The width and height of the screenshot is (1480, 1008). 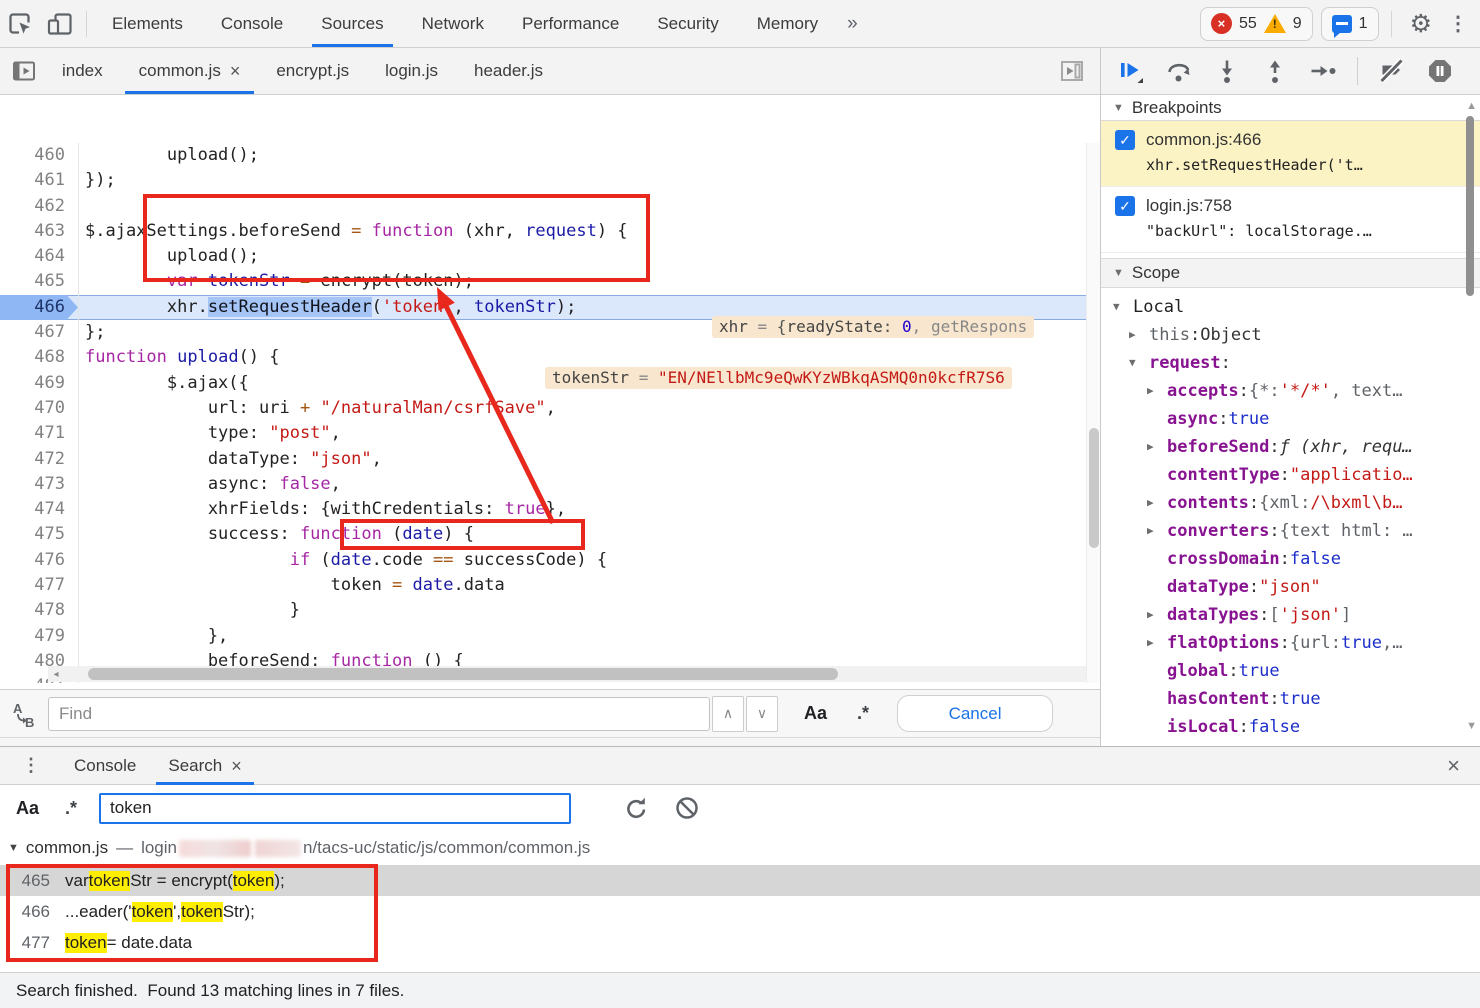 What do you see at coordinates (636, 808) in the screenshot?
I see `refresh-search-icon` at bounding box center [636, 808].